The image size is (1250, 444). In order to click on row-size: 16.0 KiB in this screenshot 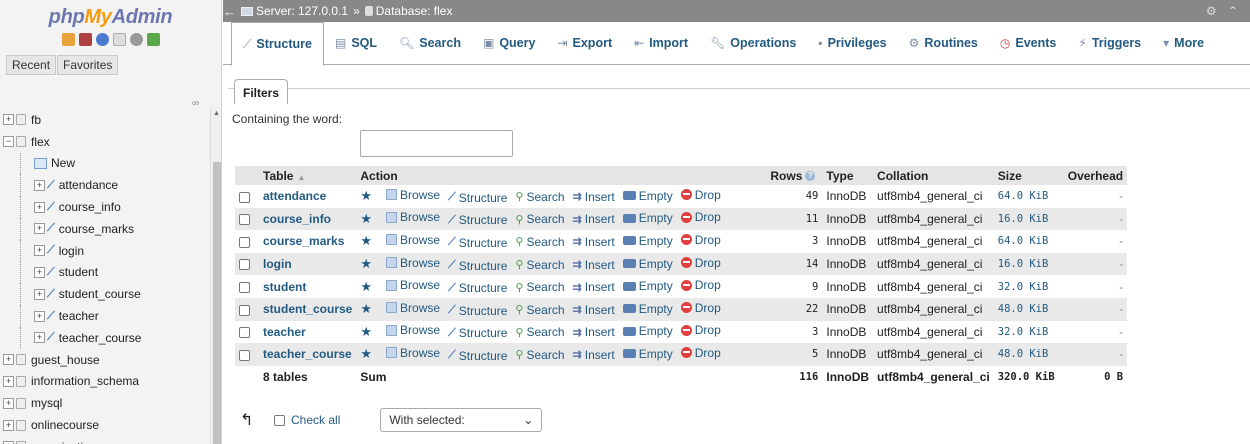, I will do `click(1028, 264)`.